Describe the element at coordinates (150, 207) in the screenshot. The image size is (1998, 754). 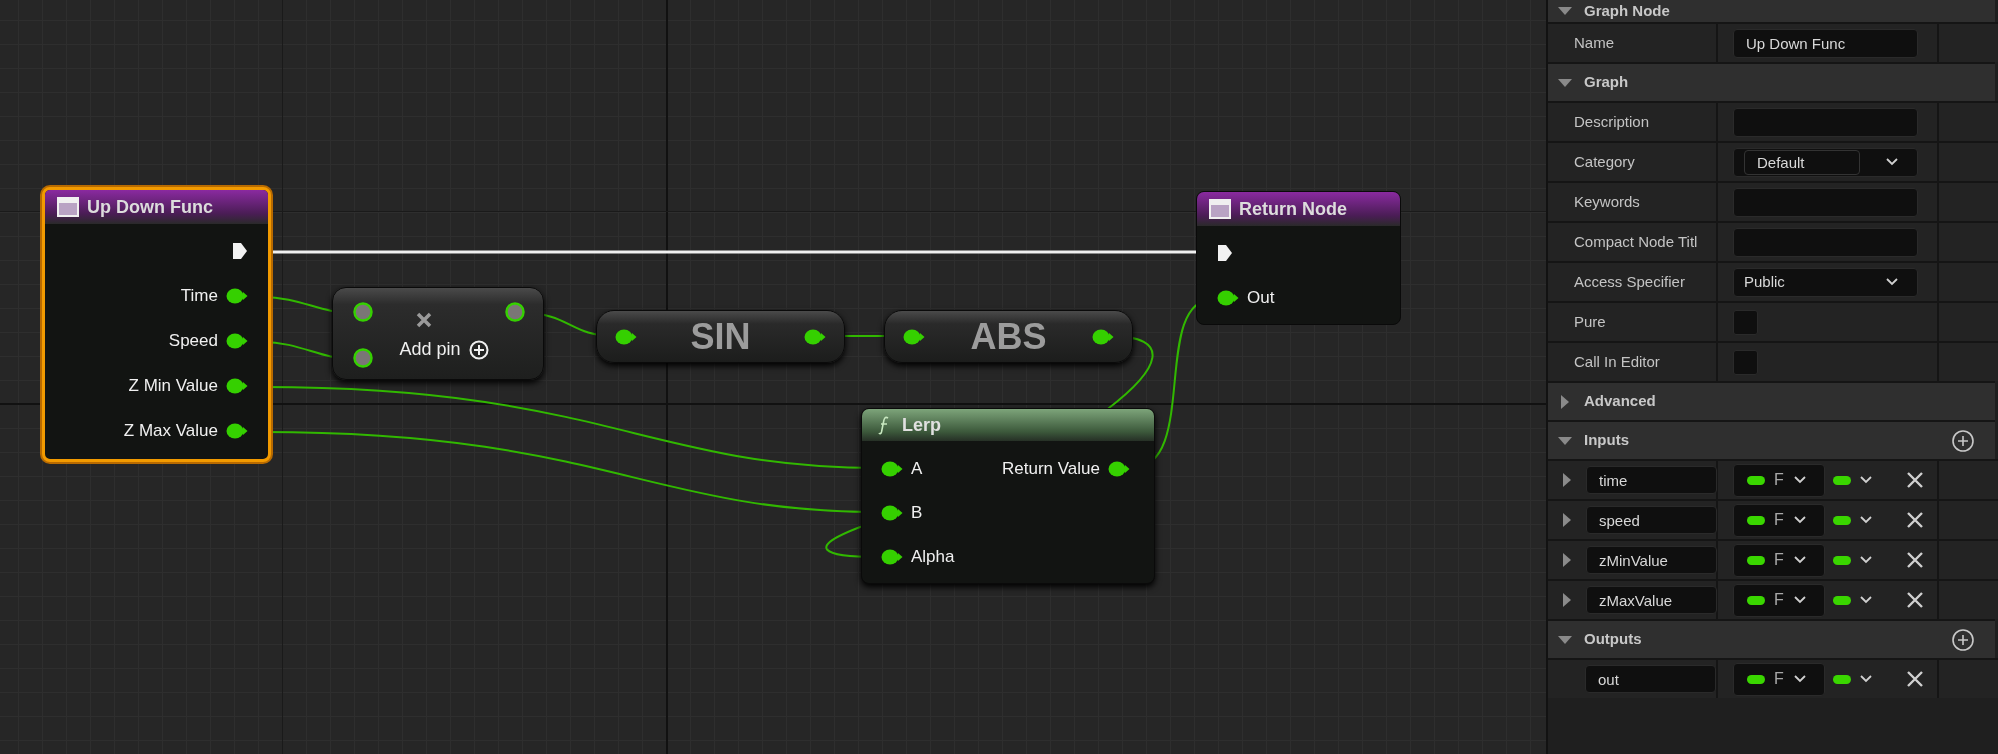
I see `node-title: Up Down Func` at that location.